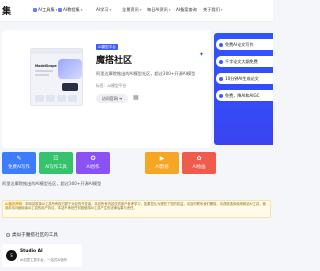 This screenshot has height=271, width=320. What do you see at coordinates (19, 158) in the screenshot?
I see `pen-icon: ✎` at bounding box center [19, 158].